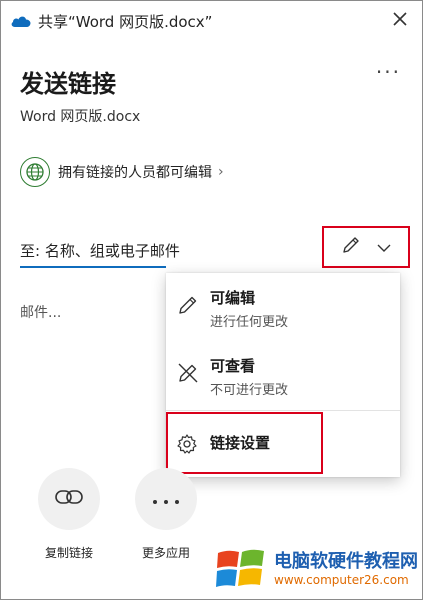 Image resolution: width=423 pixels, height=600 pixels. What do you see at coordinates (346, 561) in the screenshot?
I see `watermark-name: 电脑软硬件教程网` at bounding box center [346, 561].